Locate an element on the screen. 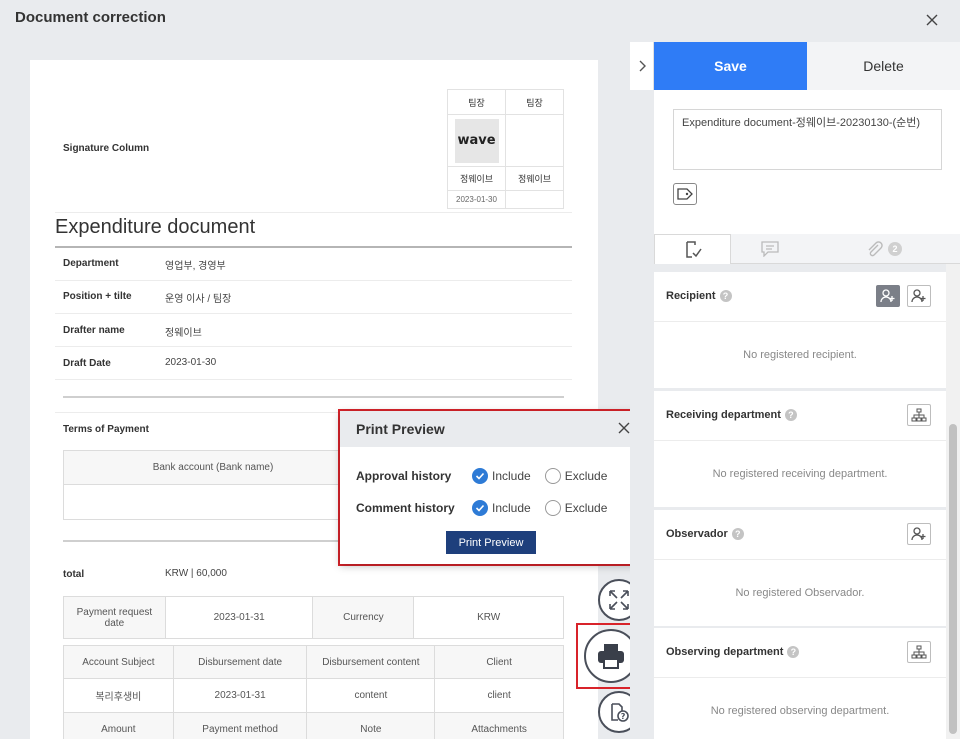  panel-scrollbar is located at coordinates (953, 501).